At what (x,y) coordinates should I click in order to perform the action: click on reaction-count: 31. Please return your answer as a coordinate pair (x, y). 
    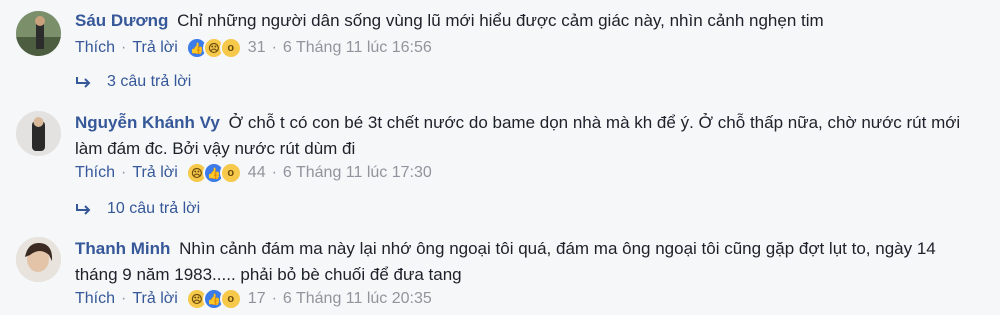
    Looking at the image, I should click on (257, 48).